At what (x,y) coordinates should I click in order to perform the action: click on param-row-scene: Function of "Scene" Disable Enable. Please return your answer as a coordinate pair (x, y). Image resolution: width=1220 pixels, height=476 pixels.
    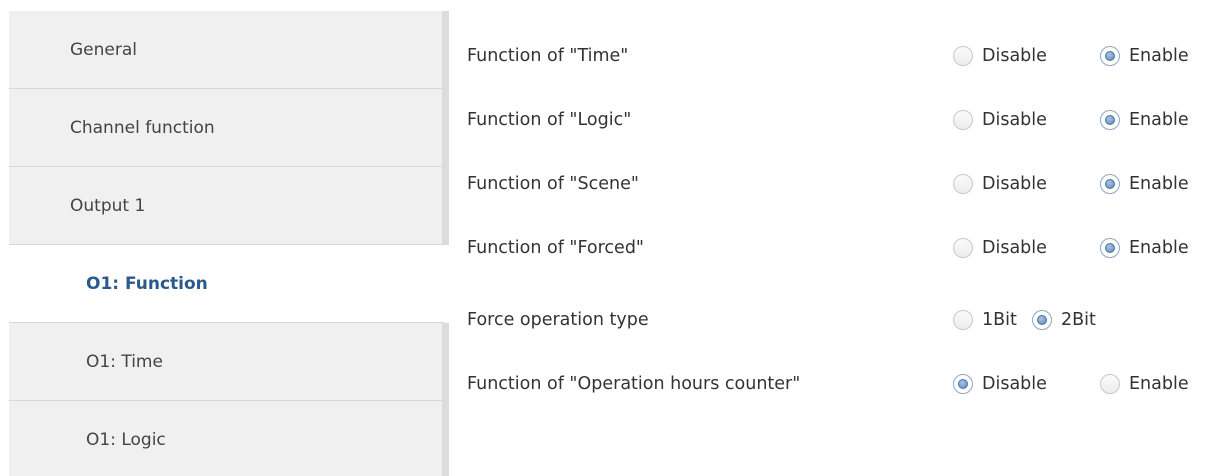
    Looking at the image, I should click on (843, 184).